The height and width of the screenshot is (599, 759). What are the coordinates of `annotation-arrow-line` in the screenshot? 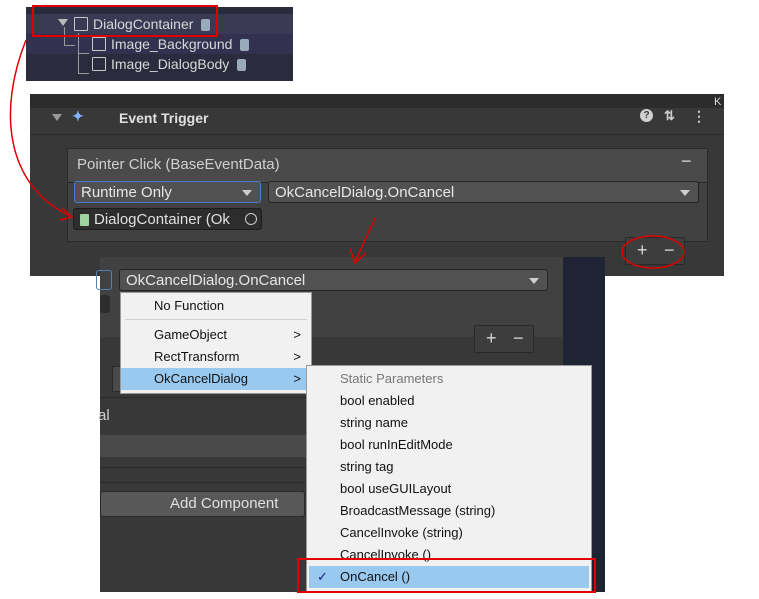 It's located at (365, 240).